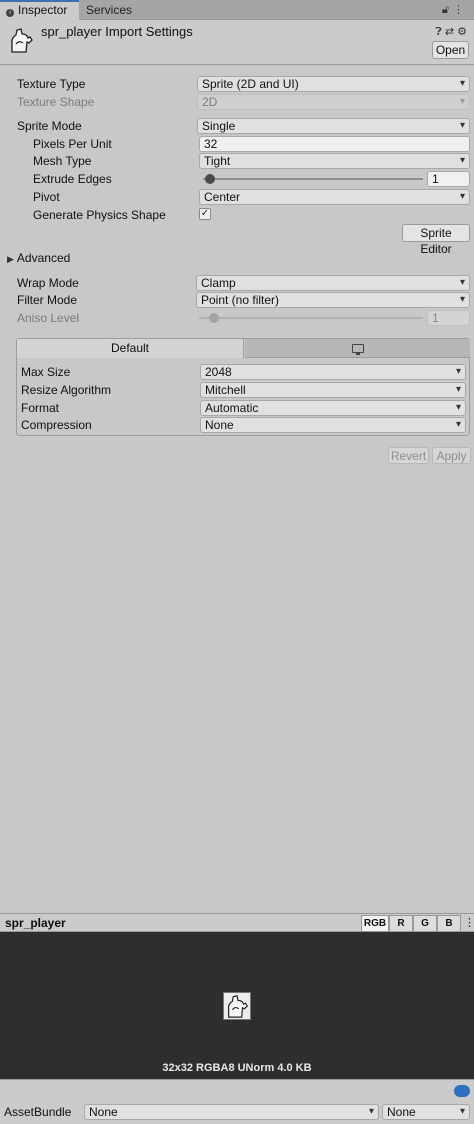 The height and width of the screenshot is (1124, 474). I want to click on asset-bundle-variant-dropdown: None, so click(426, 1112).